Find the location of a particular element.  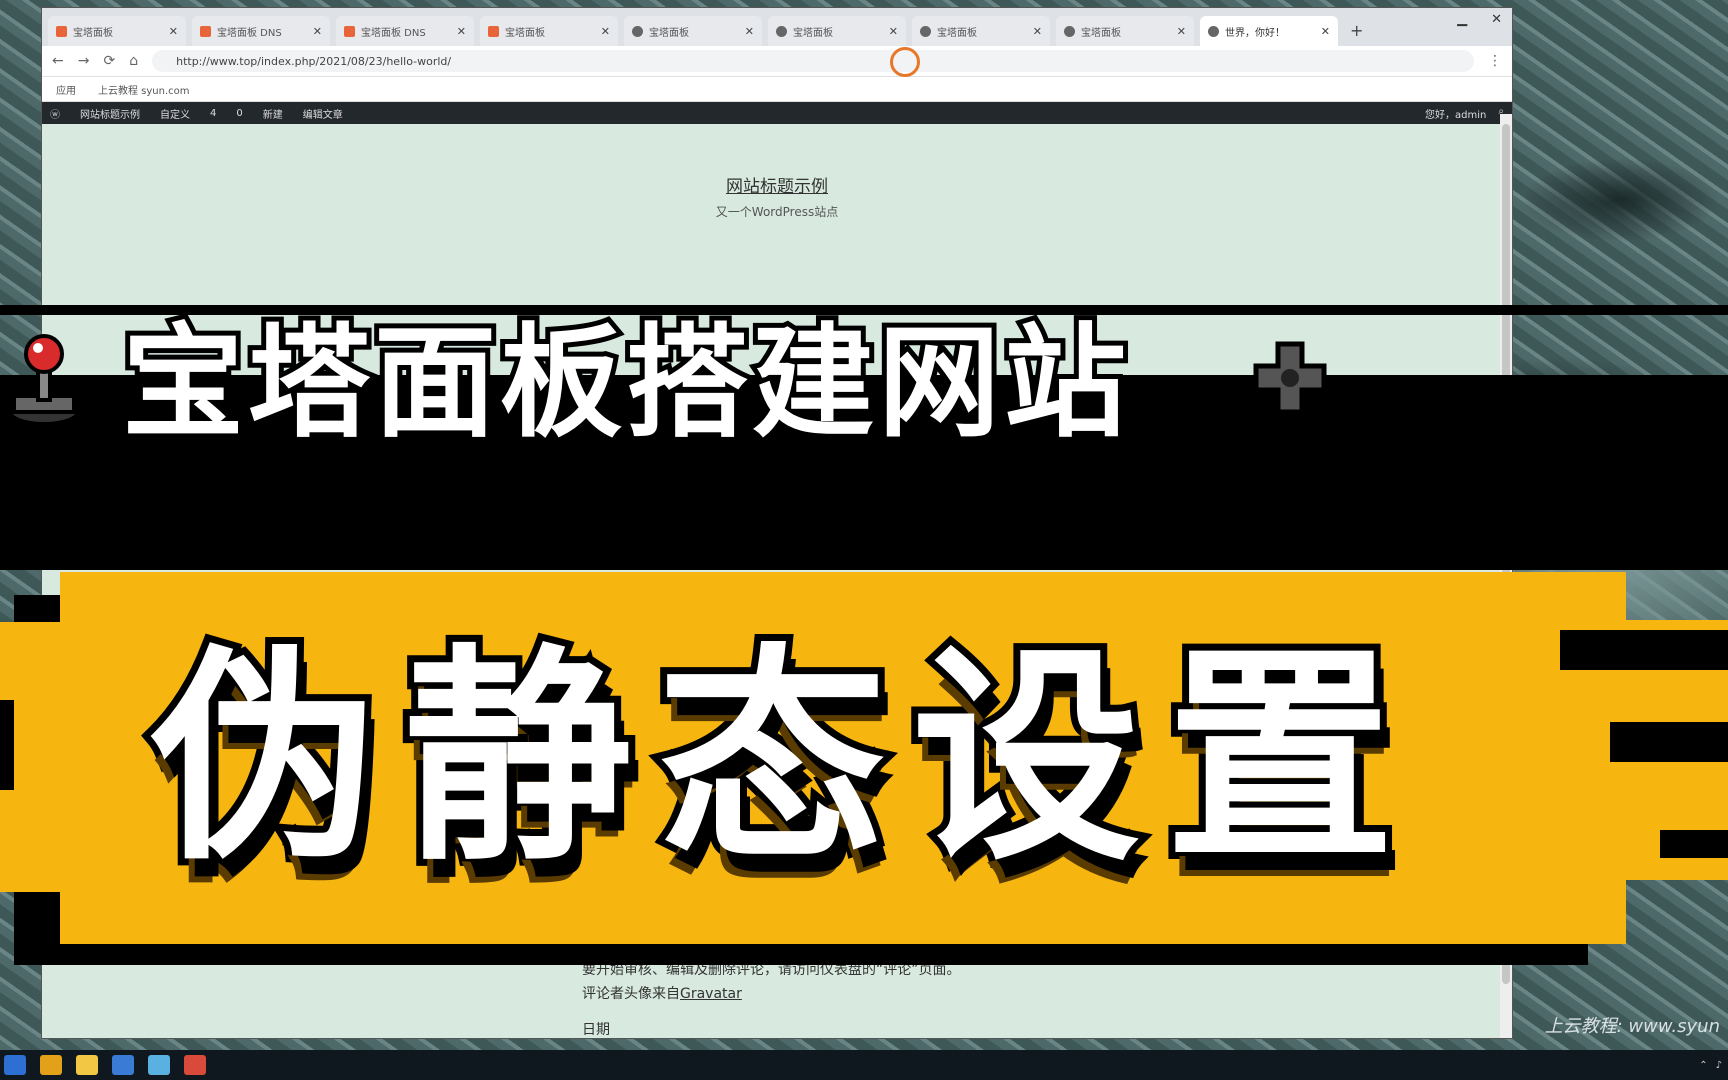

video-subtitle: 宝塔面板搭建网站 is located at coordinates (624, 383).